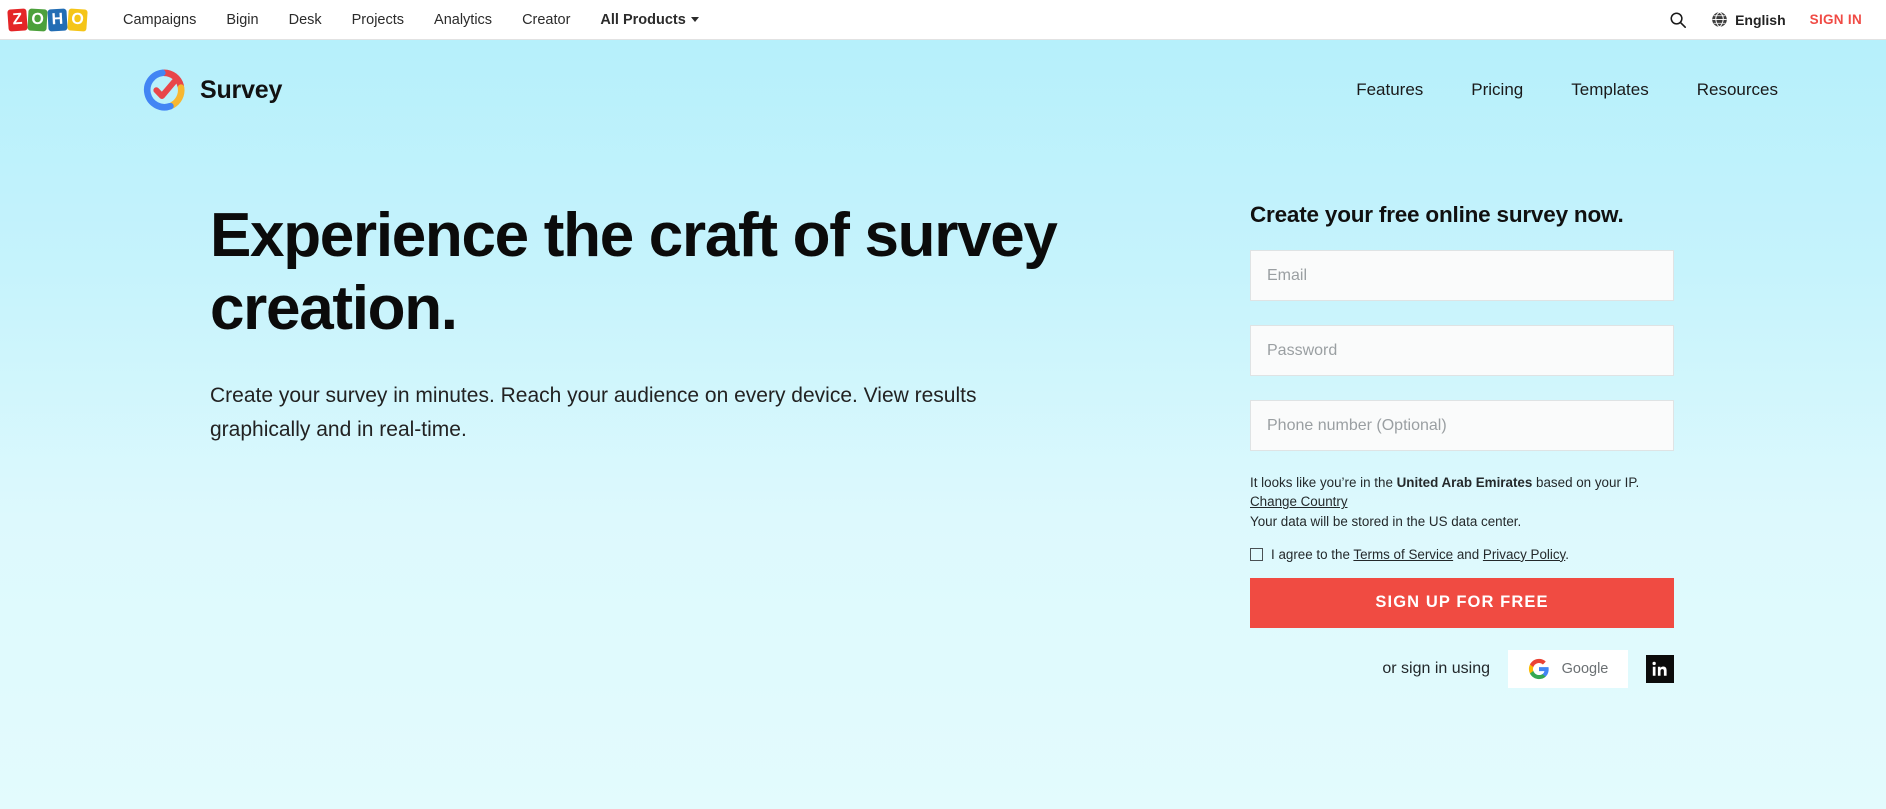 The width and height of the screenshot is (1886, 809). I want to click on survey-main-nav: Features Pricing Templates Resources, so click(1593, 90).